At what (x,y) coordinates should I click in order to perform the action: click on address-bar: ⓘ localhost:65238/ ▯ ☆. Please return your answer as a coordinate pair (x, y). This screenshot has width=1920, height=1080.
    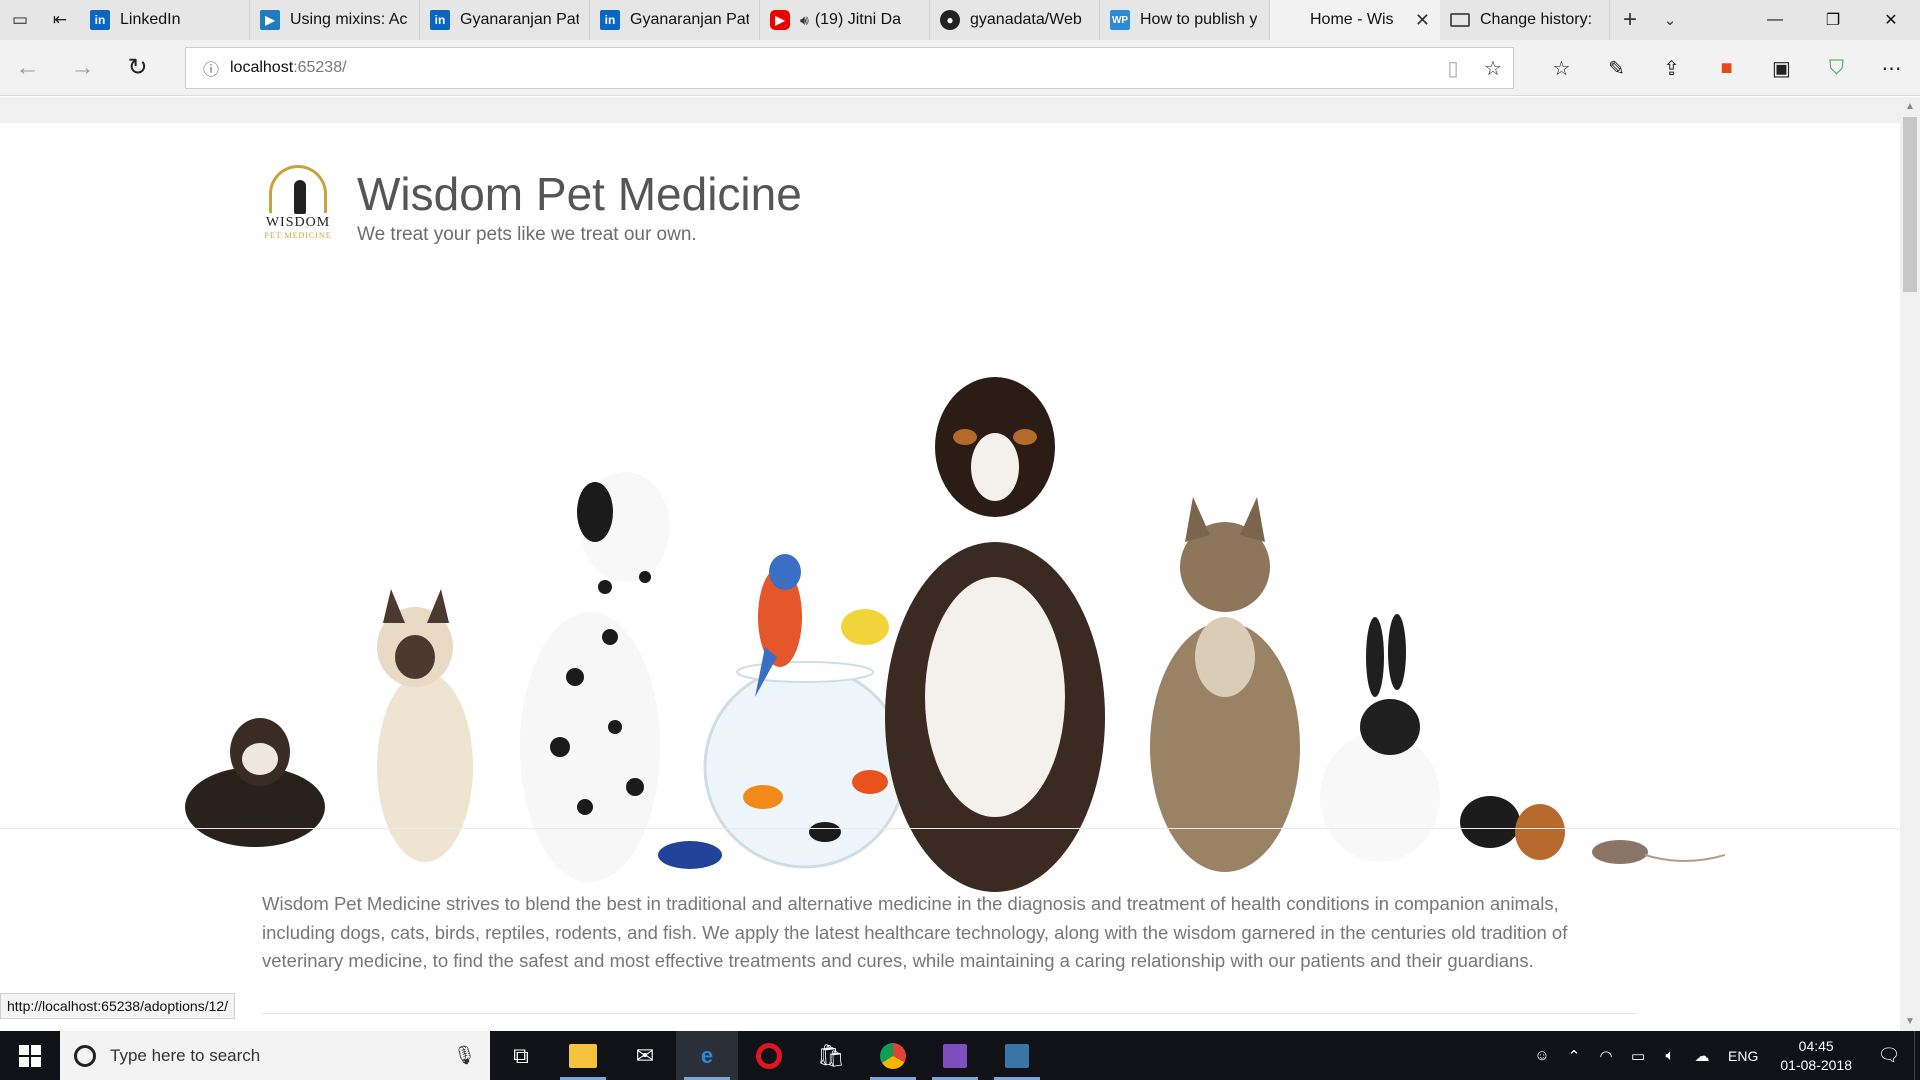
    Looking at the image, I should click on (849, 68).